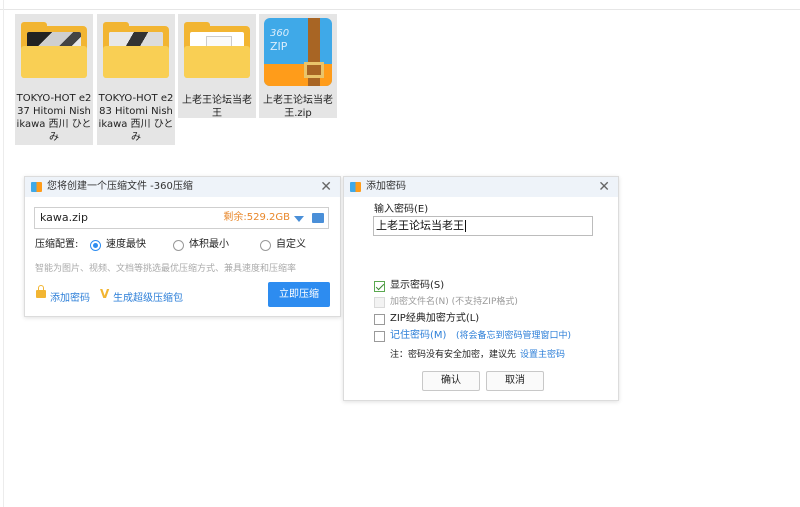 The height and width of the screenshot is (507, 800). Describe the element at coordinates (379, 336) in the screenshot. I see `remember-password-checkbox` at that location.